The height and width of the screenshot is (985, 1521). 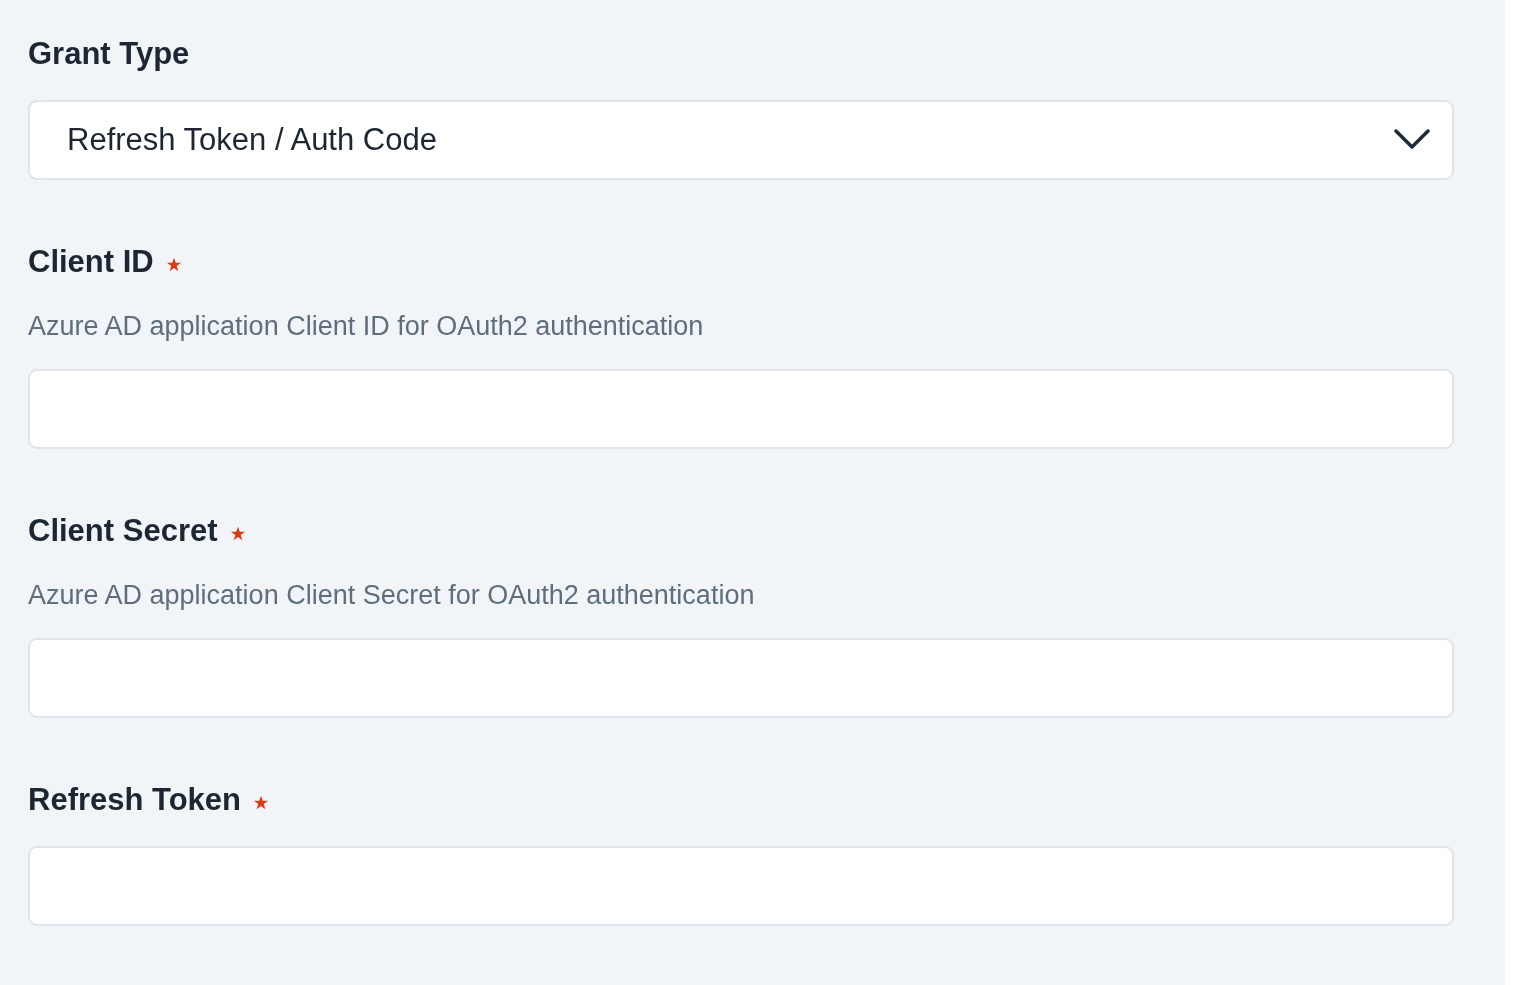 I want to click on chevron-down-icon, so click(x=1412, y=140).